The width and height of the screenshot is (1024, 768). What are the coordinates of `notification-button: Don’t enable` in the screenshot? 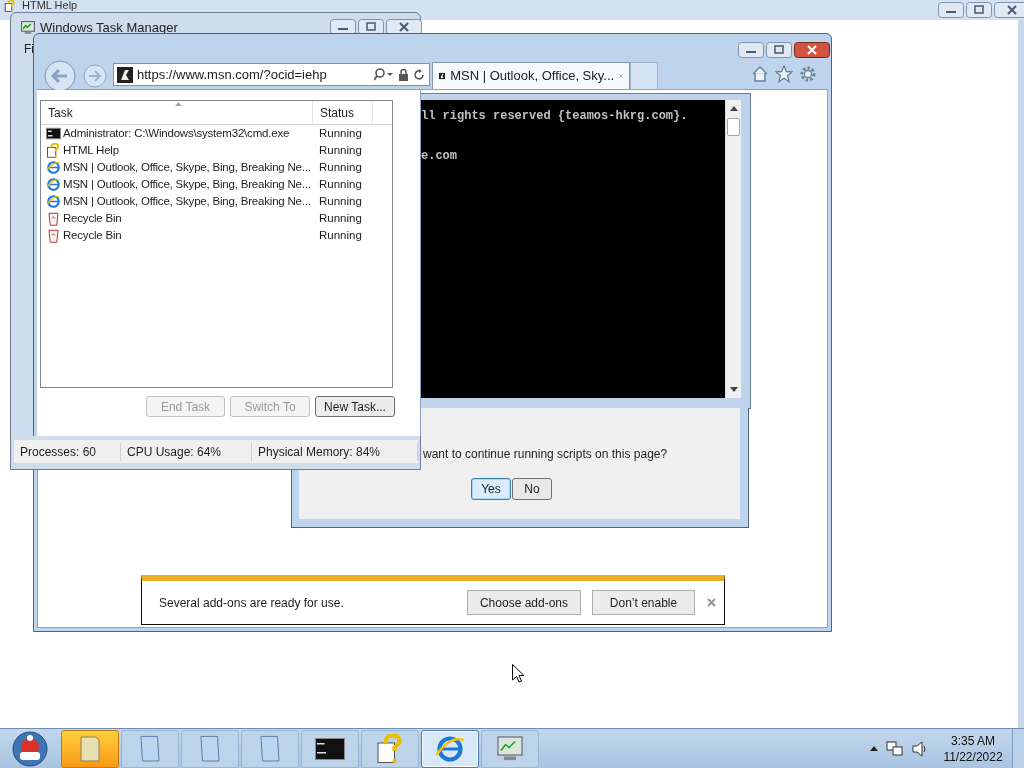 It's located at (643, 602).